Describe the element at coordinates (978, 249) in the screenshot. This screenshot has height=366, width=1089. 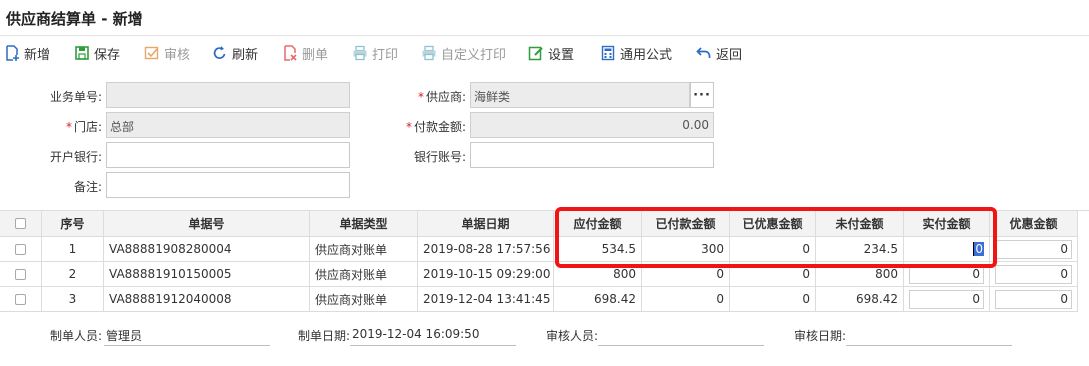
I see `actual-input-selected: 0` at that location.